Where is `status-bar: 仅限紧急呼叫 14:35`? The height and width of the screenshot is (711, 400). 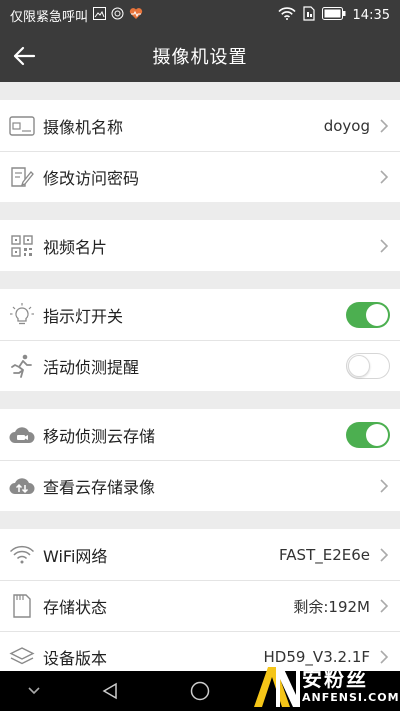 status-bar: 仅限紧急呼叫 14:35 is located at coordinates (200, 15).